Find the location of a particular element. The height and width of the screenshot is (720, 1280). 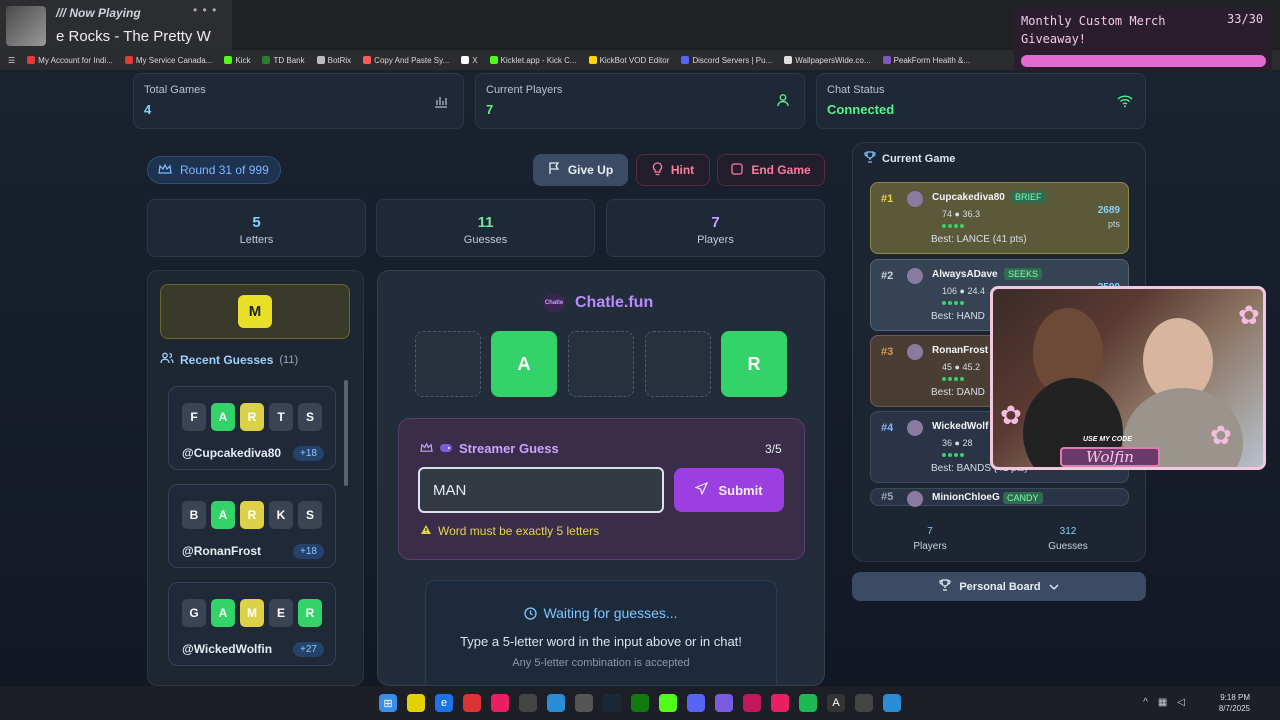

notes-icon is located at coordinates (416, 703).